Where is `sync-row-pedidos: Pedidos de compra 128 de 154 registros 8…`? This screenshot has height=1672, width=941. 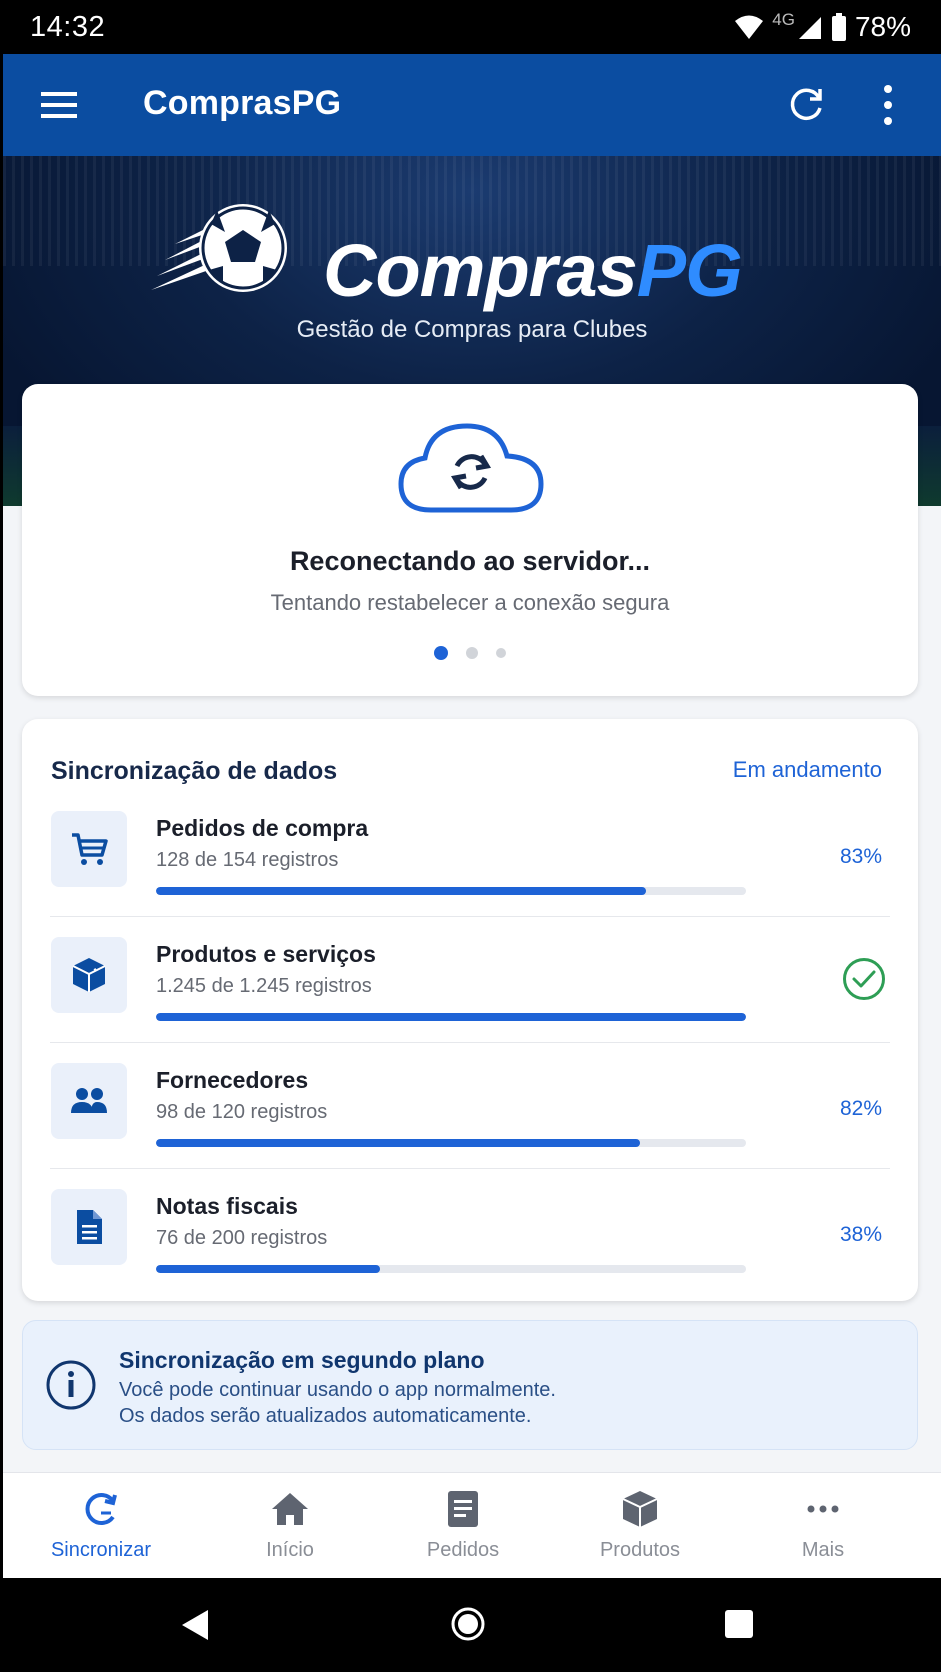 sync-row-pedidos: Pedidos de compra 128 de 154 registros 8… is located at coordinates (470, 854).